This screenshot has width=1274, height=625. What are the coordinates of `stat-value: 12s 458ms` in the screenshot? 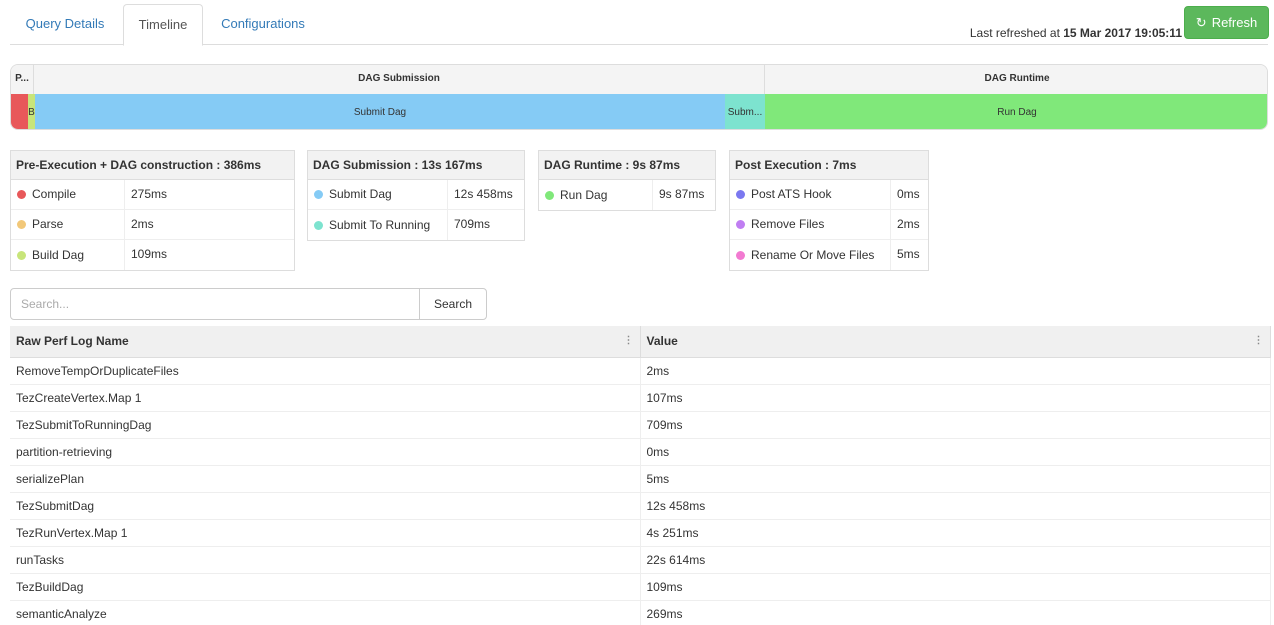 It's located at (483, 194).